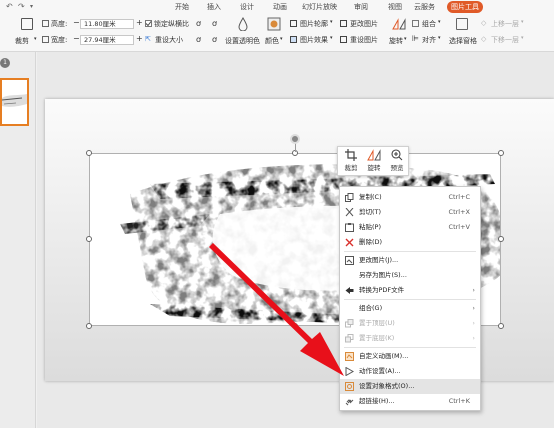 The image size is (554, 428). Describe the element at coordinates (343, 23) in the screenshot. I see `change-picture-icon` at that location.